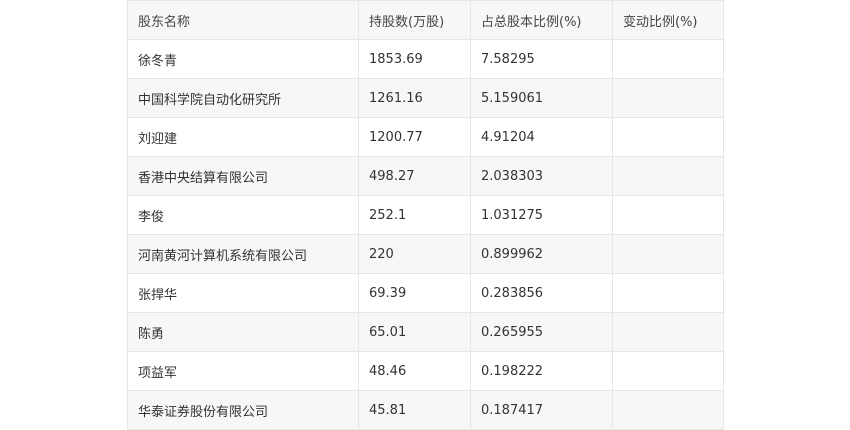 This screenshot has width=850, height=430. What do you see at coordinates (243, 215) in the screenshot?
I see `cell-shareholder-name: 李俊` at bounding box center [243, 215].